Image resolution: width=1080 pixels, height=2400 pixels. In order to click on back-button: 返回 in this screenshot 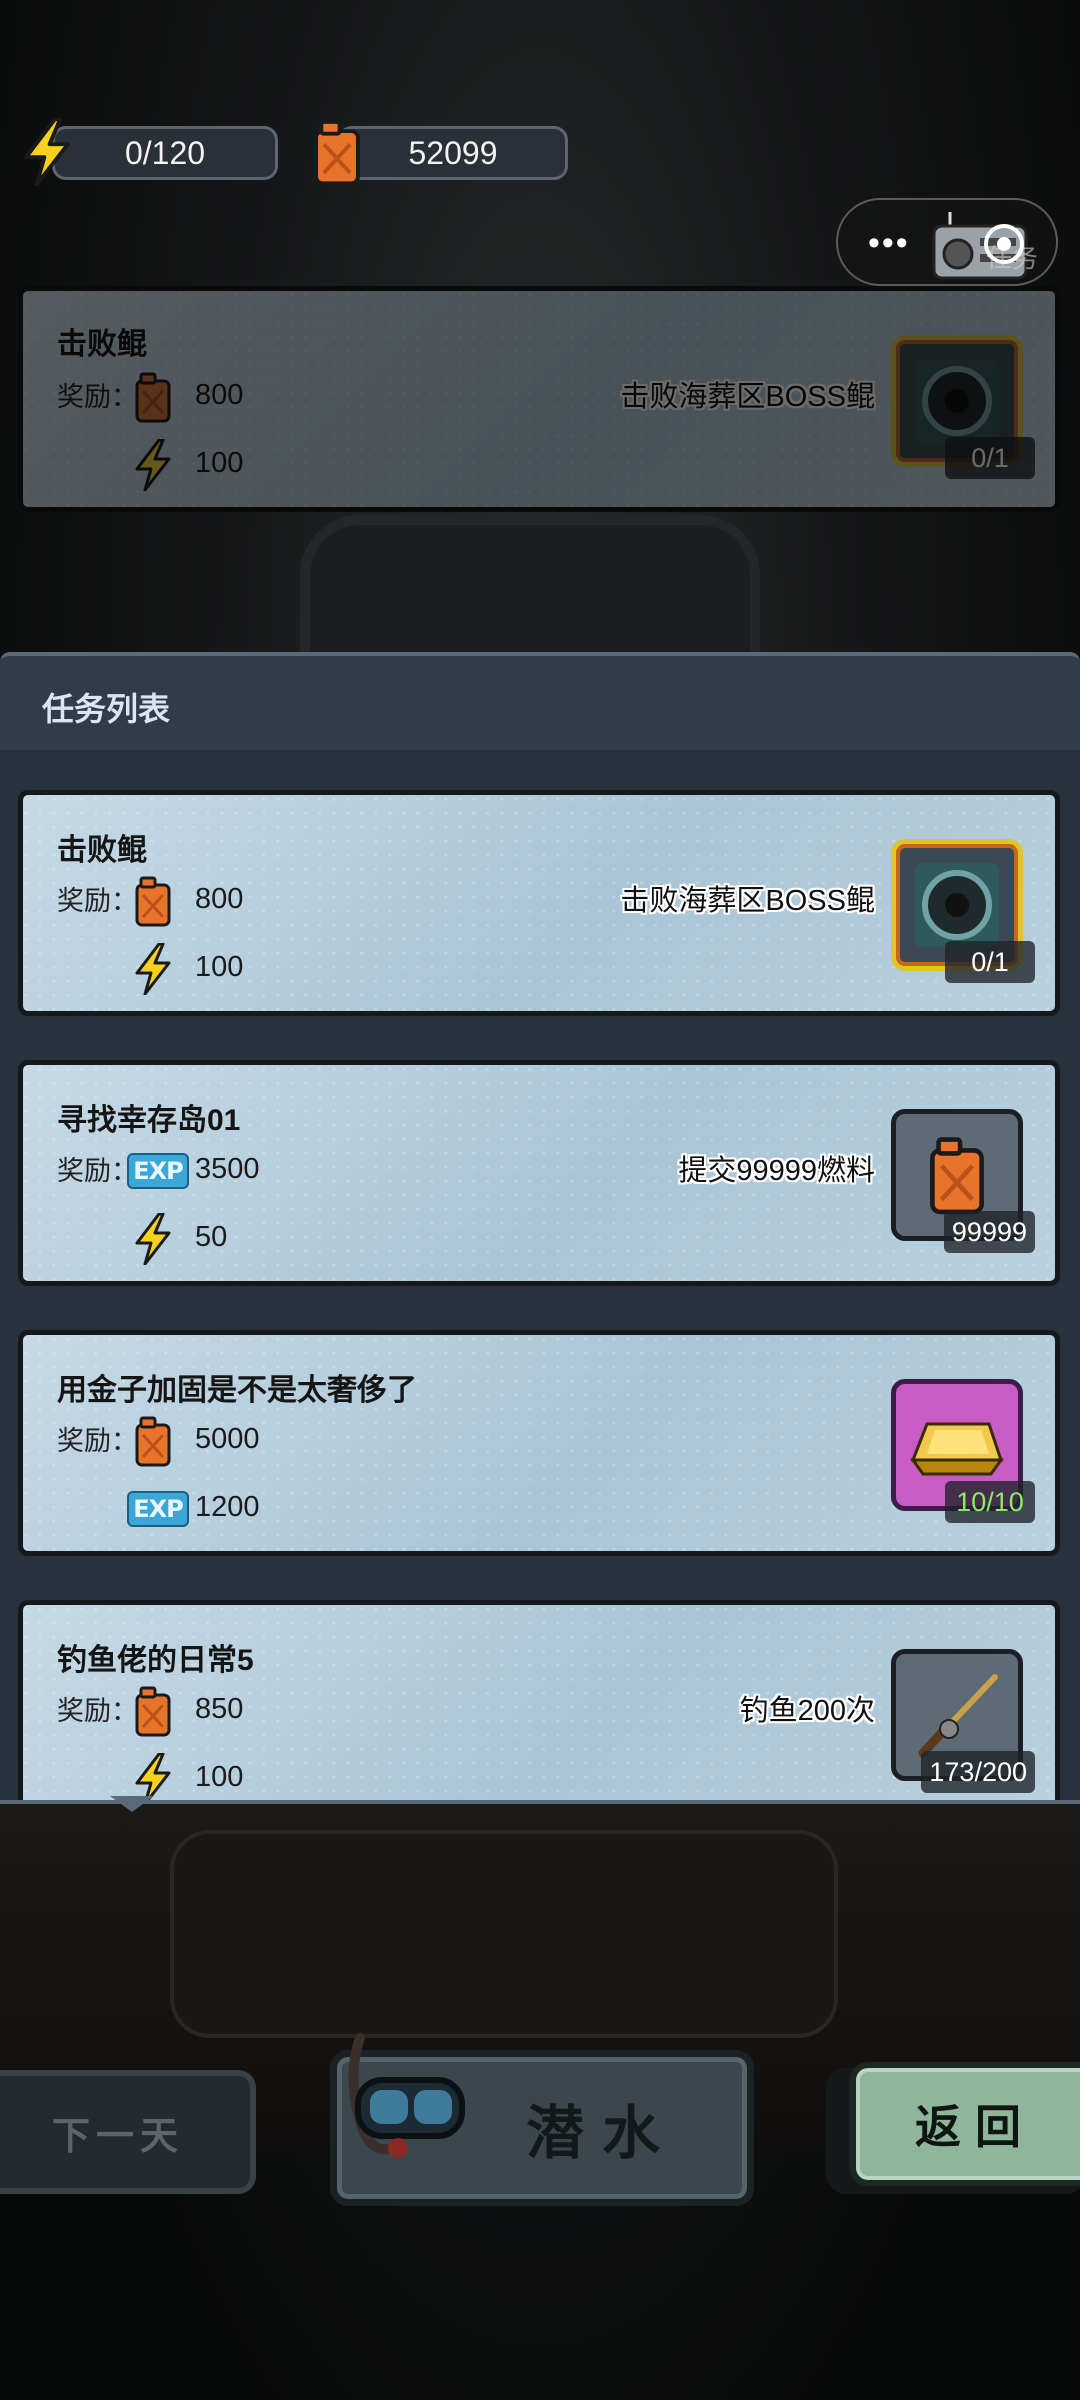, I will do `click(965, 2124)`.